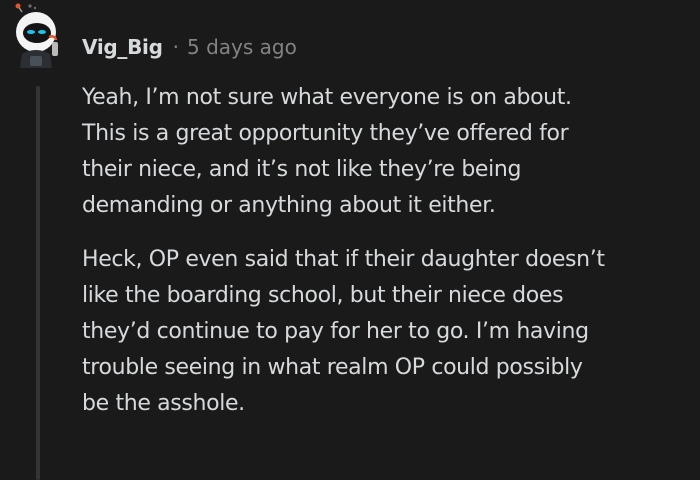 The width and height of the screenshot is (700, 480). What do you see at coordinates (38, 283) in the screenshot?
I see `thread-line` at bounding box center [38, 283].